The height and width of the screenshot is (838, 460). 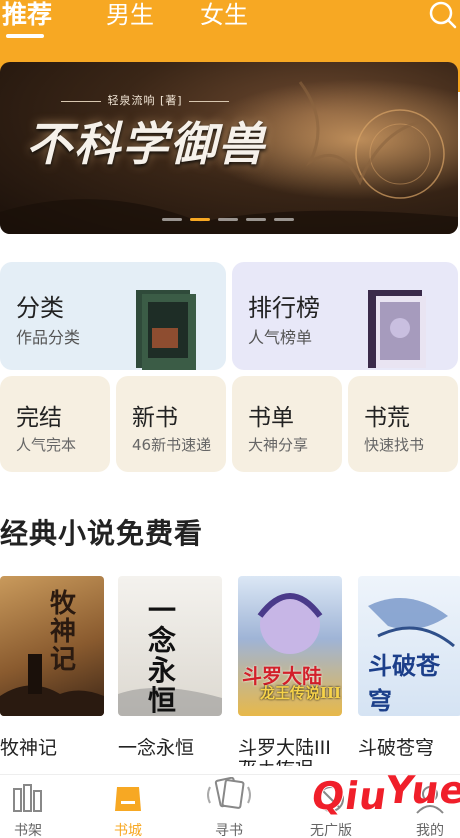 I want to click on quick-link-subtitle: 大神分享, so click(x=278, y=445).